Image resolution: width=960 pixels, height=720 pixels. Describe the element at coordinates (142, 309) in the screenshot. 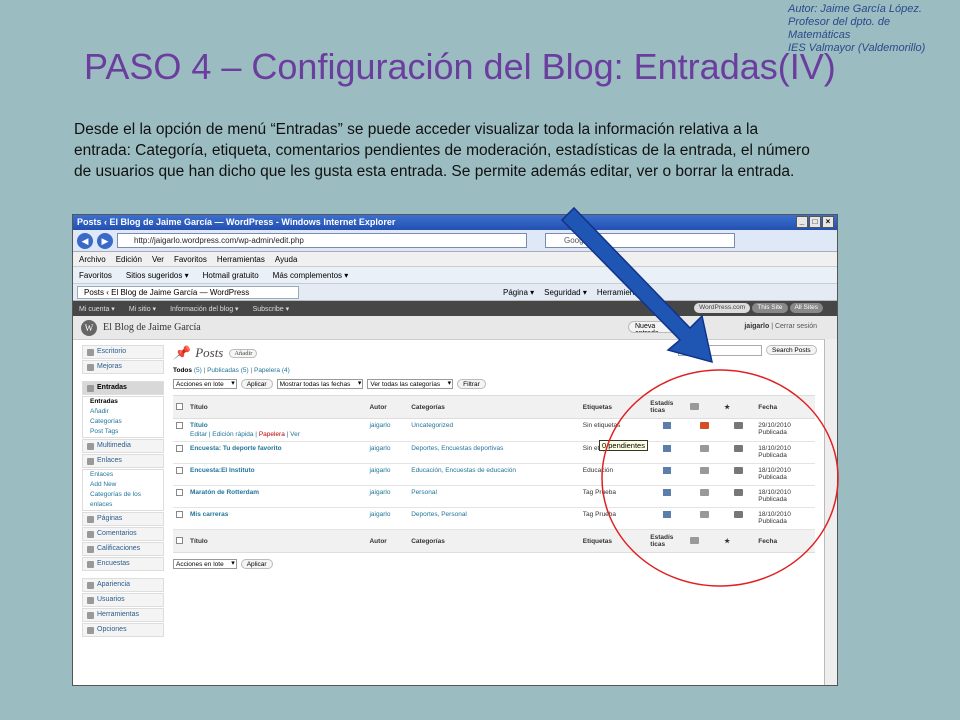

I see `adminbar-item: Mi sitio ▾` at that location.